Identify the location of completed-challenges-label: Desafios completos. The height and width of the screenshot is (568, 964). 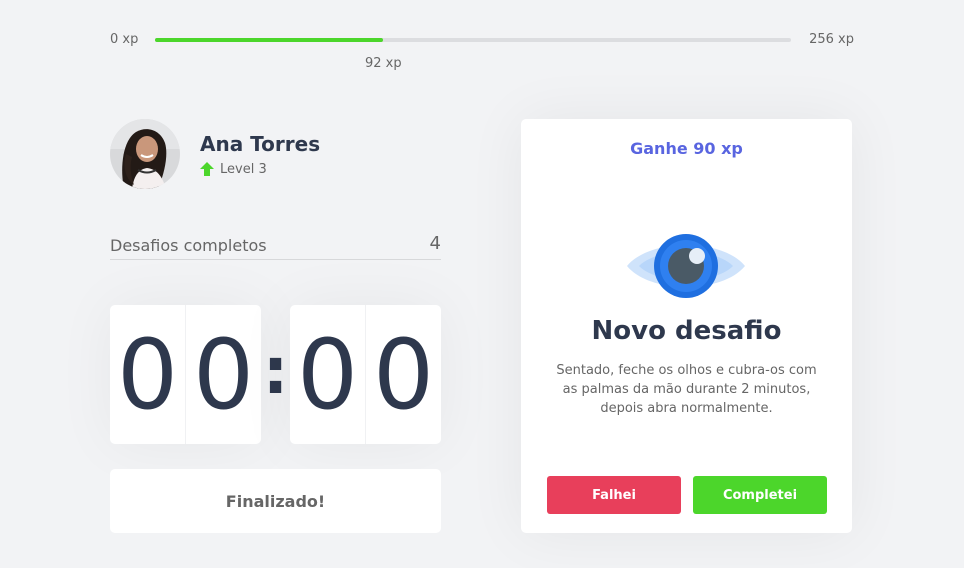
(188, 245).